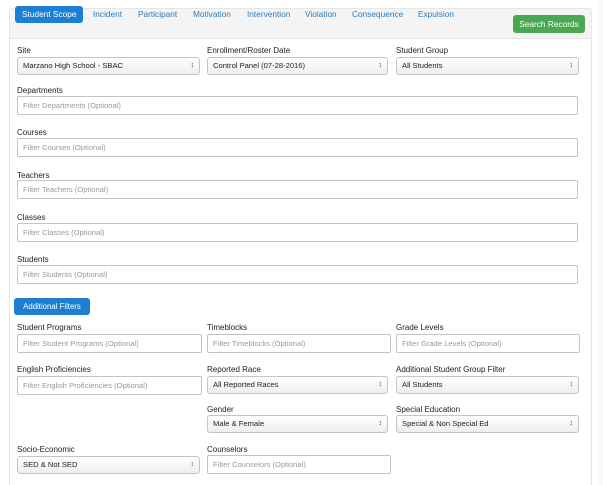 The height and width of the screenshot is (485, 603). What do you see at coordinates (549, 24) in the screenshot?
I see `search-records-button: Search Records` at bounding box center [549, 24].